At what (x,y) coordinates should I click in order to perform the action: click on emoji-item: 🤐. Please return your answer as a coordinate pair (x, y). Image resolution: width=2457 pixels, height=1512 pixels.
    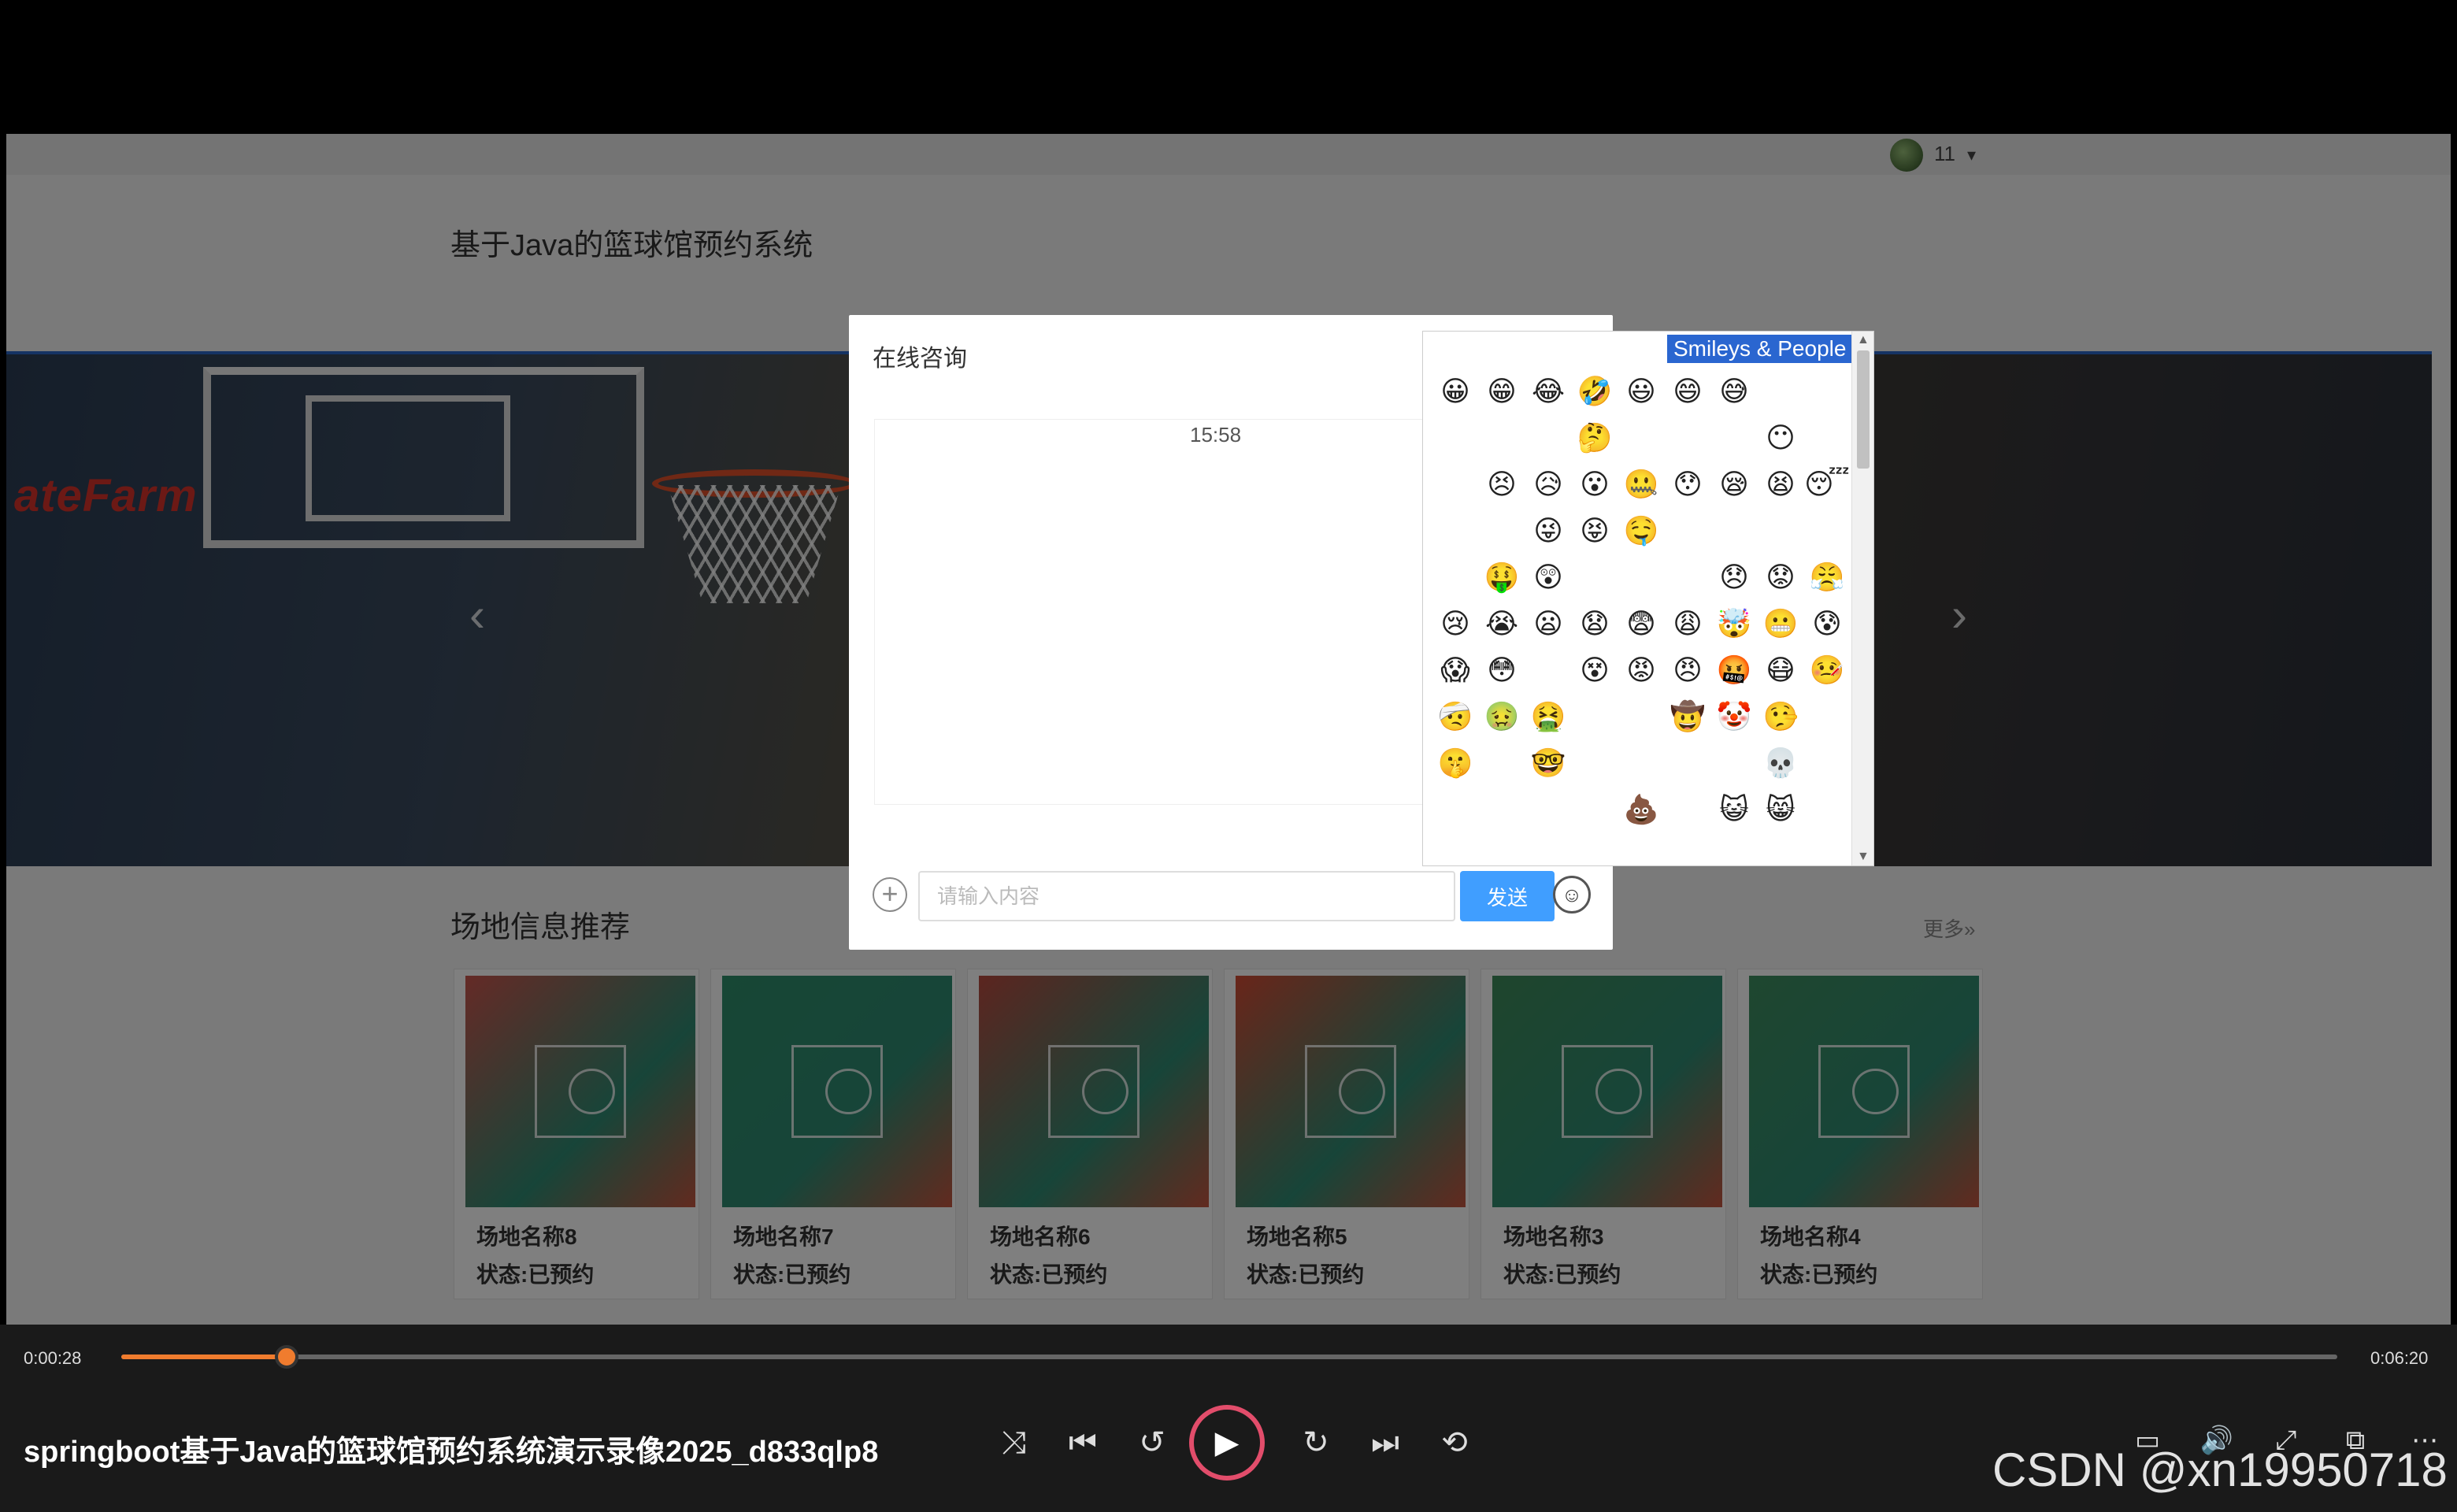
    Looking at the image, I should click on (1641, 485).